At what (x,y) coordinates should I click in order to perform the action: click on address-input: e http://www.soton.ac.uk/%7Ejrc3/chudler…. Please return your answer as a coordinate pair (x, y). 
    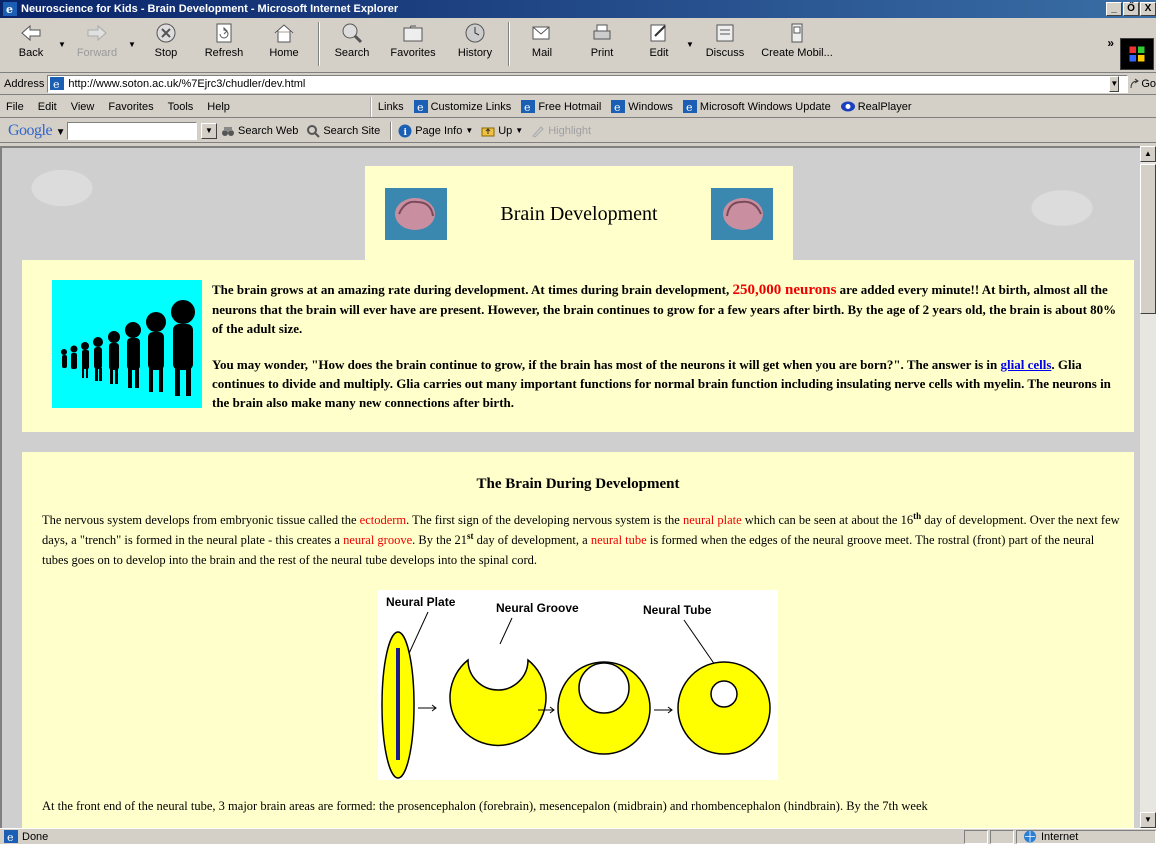
    Looking at the image, I should click on (588, 83).